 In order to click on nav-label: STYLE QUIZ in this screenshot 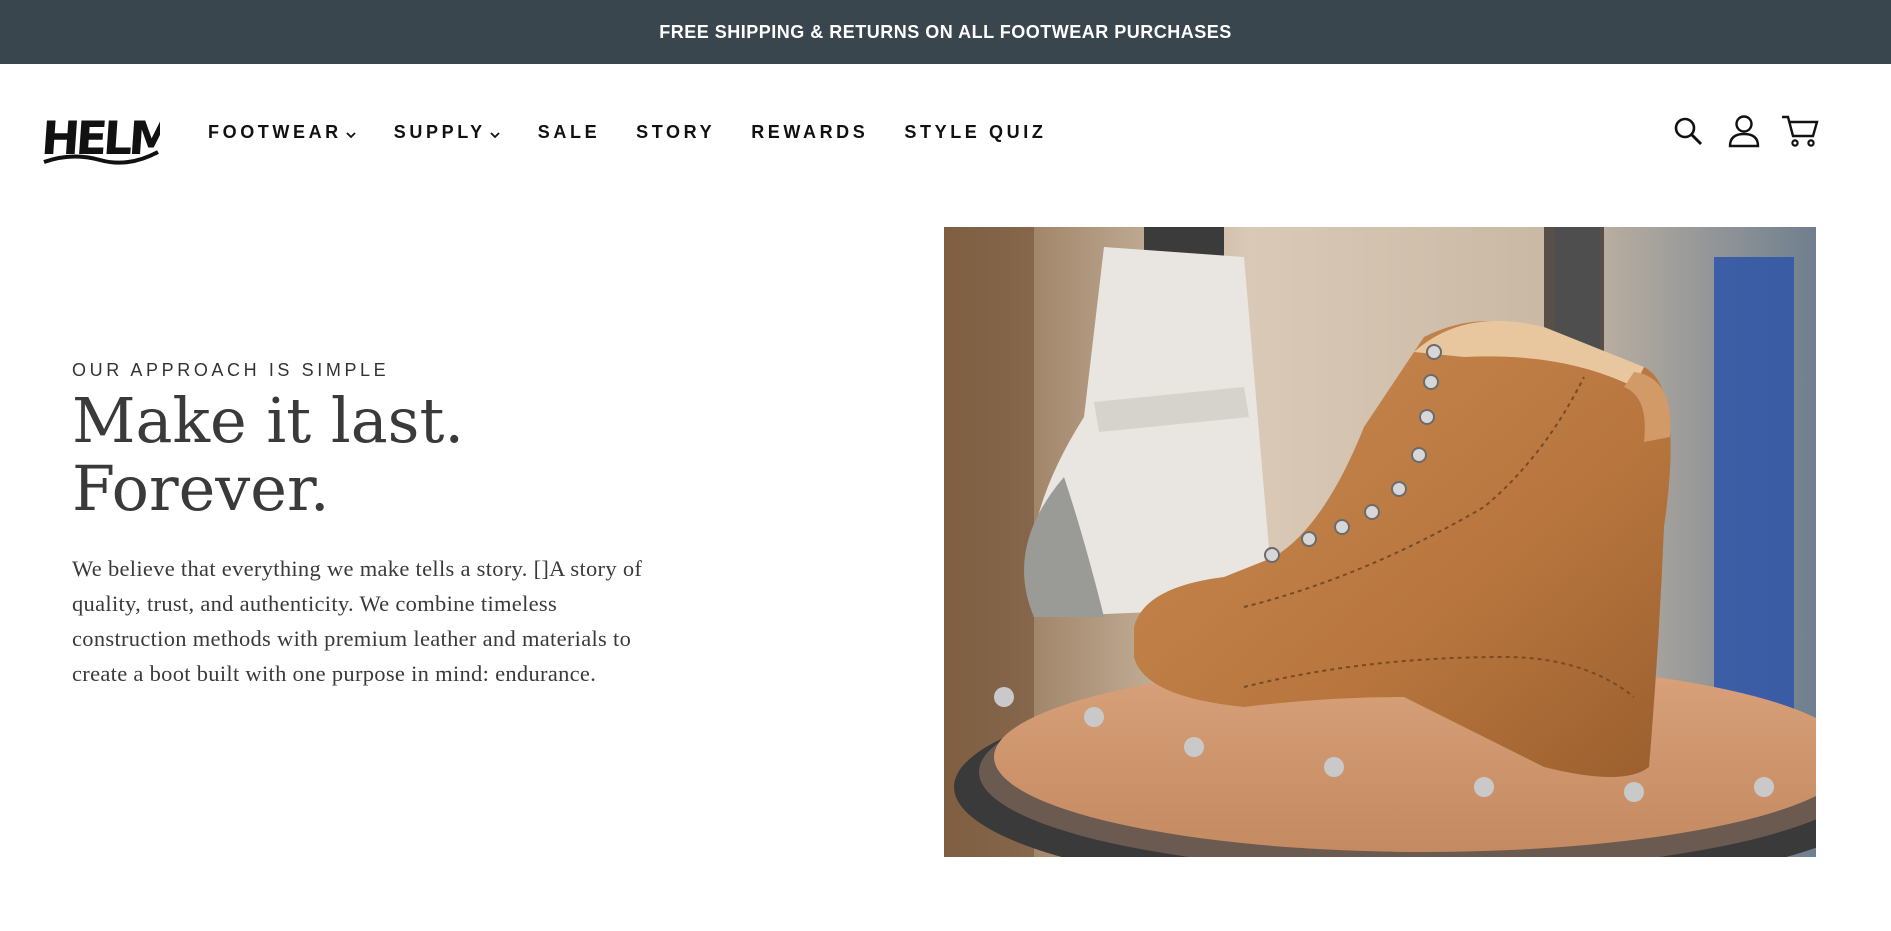, I will do `click(975, 132)`.